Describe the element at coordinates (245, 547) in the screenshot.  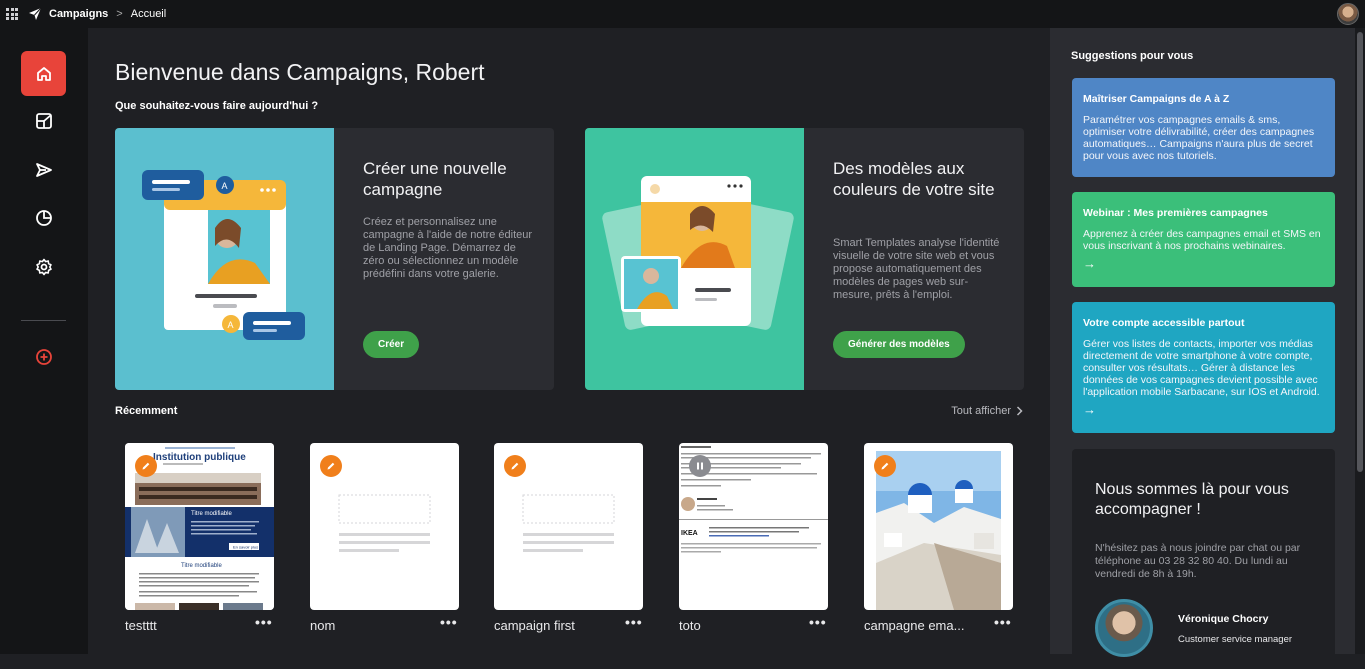
I see `thumb-button: En savoir plus` at that location.